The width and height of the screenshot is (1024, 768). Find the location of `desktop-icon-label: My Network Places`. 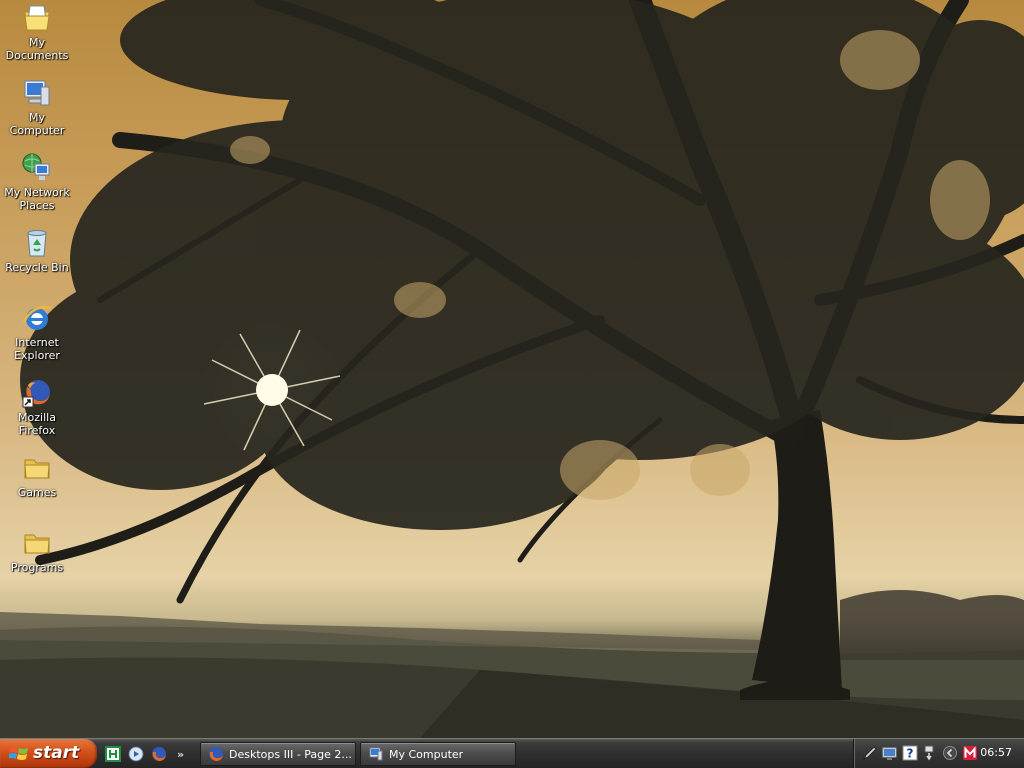

desktop-icon-label: My Network Places is located at coordinates (37, 199).